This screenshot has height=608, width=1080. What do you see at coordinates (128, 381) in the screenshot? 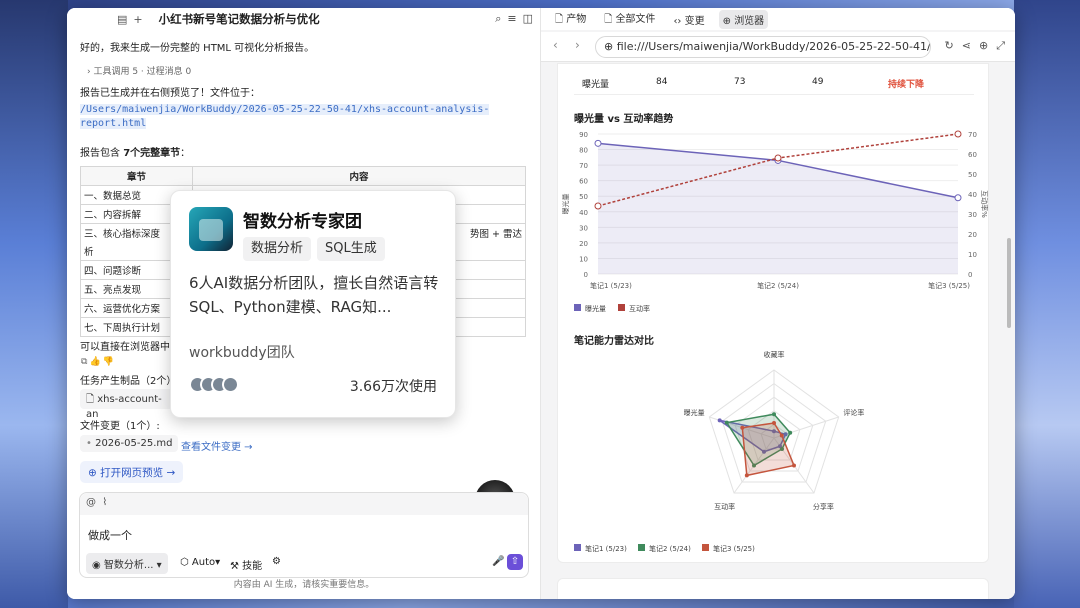
I see `outputs-label: 任务产生制品（2个）` at bounding box center [128, 381].